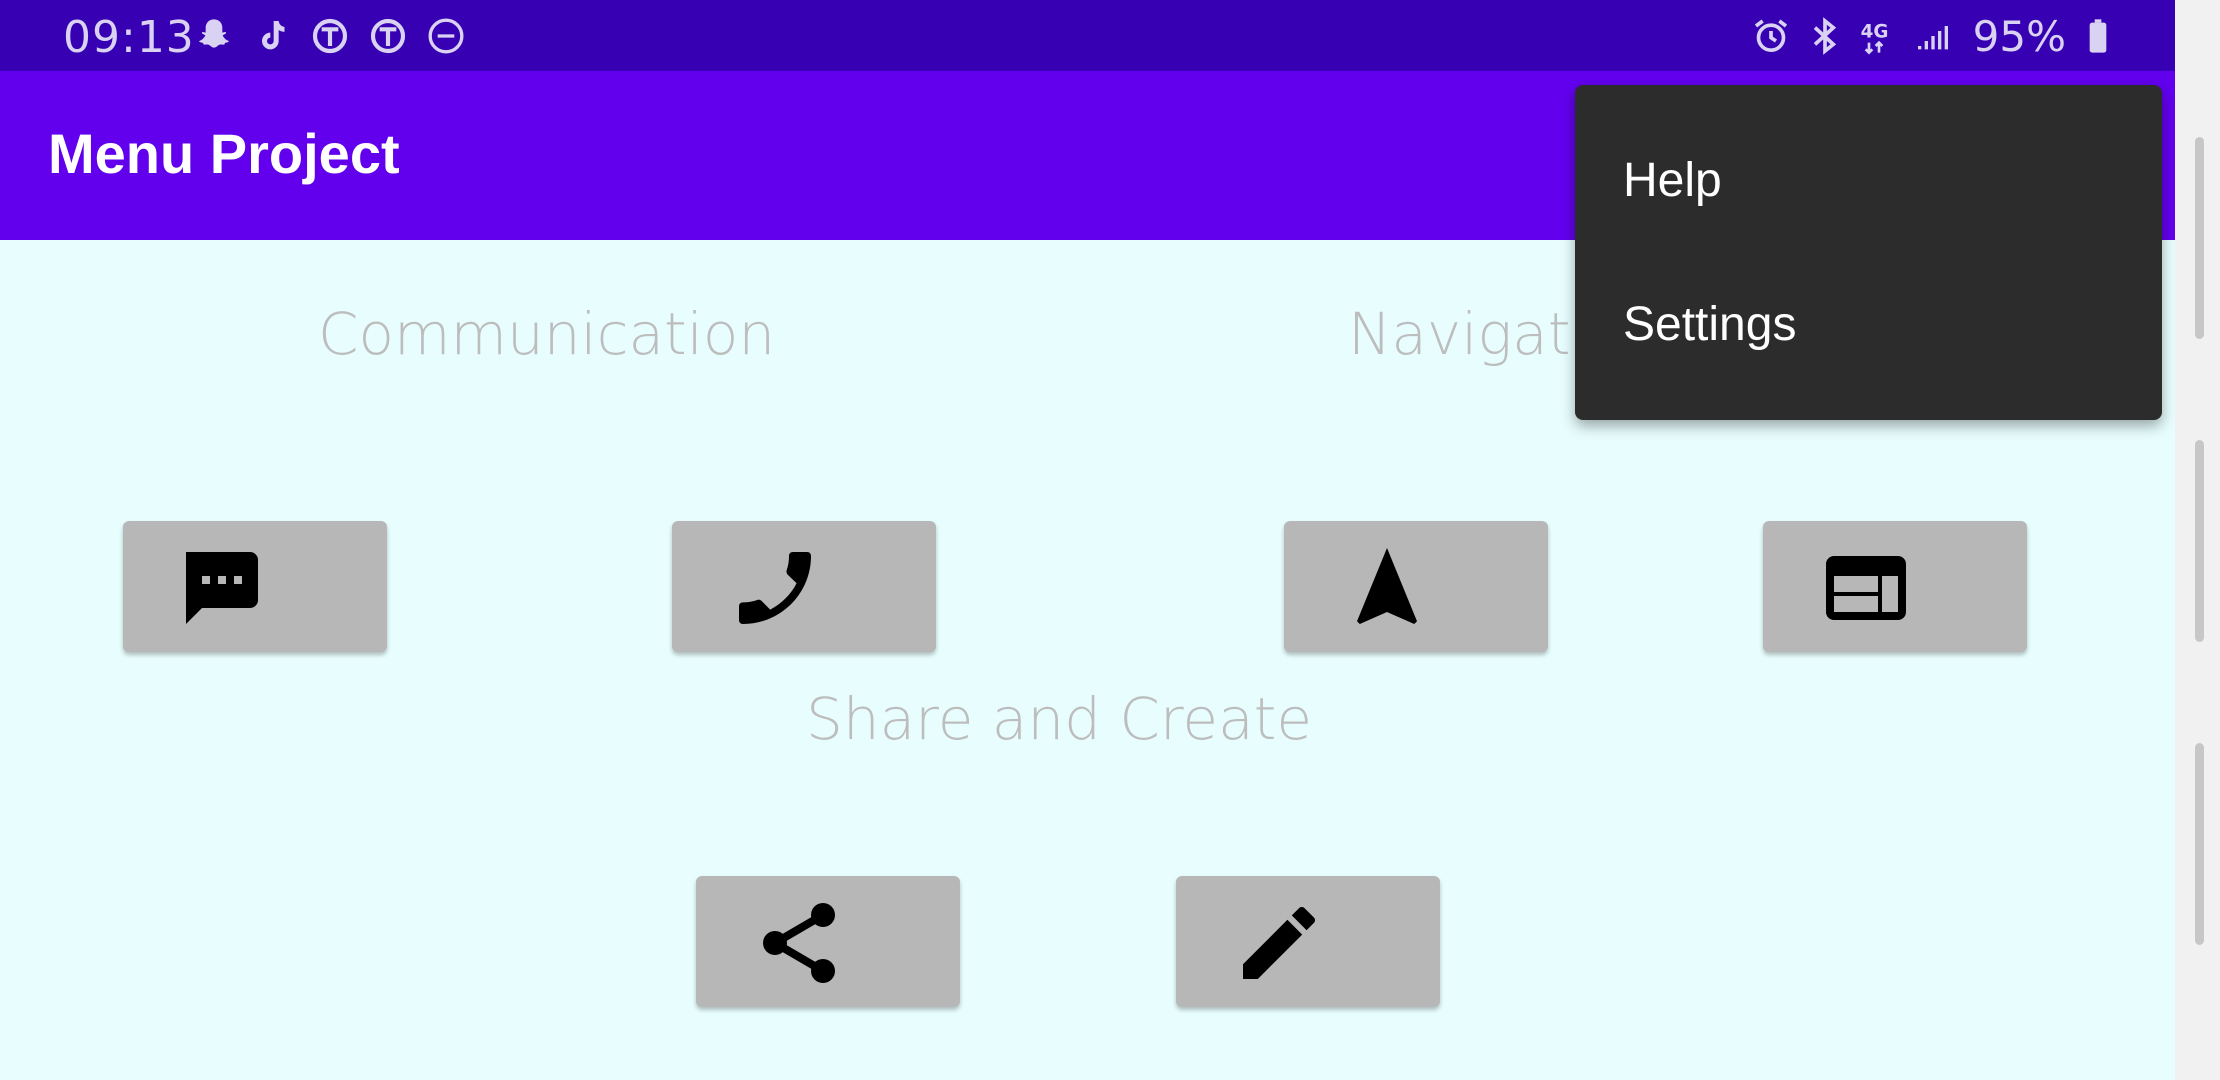 Image resolution: width=2220 pixels, height=1080 pixels. What do you see at coordinates (2019, 36) in the screenshot?
I see `battery-percent: 95%` at bounding box center [2019, 36].